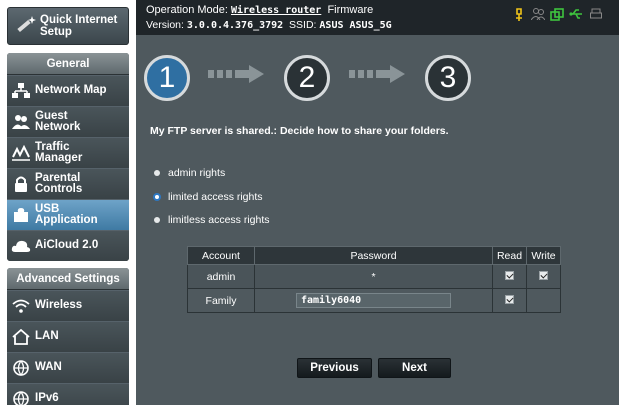  What do you see at coordinates (355, 25) in the screenshot?
I see `ssid-value: ASUS ASUS_5G` at bounding box center [355, 25].